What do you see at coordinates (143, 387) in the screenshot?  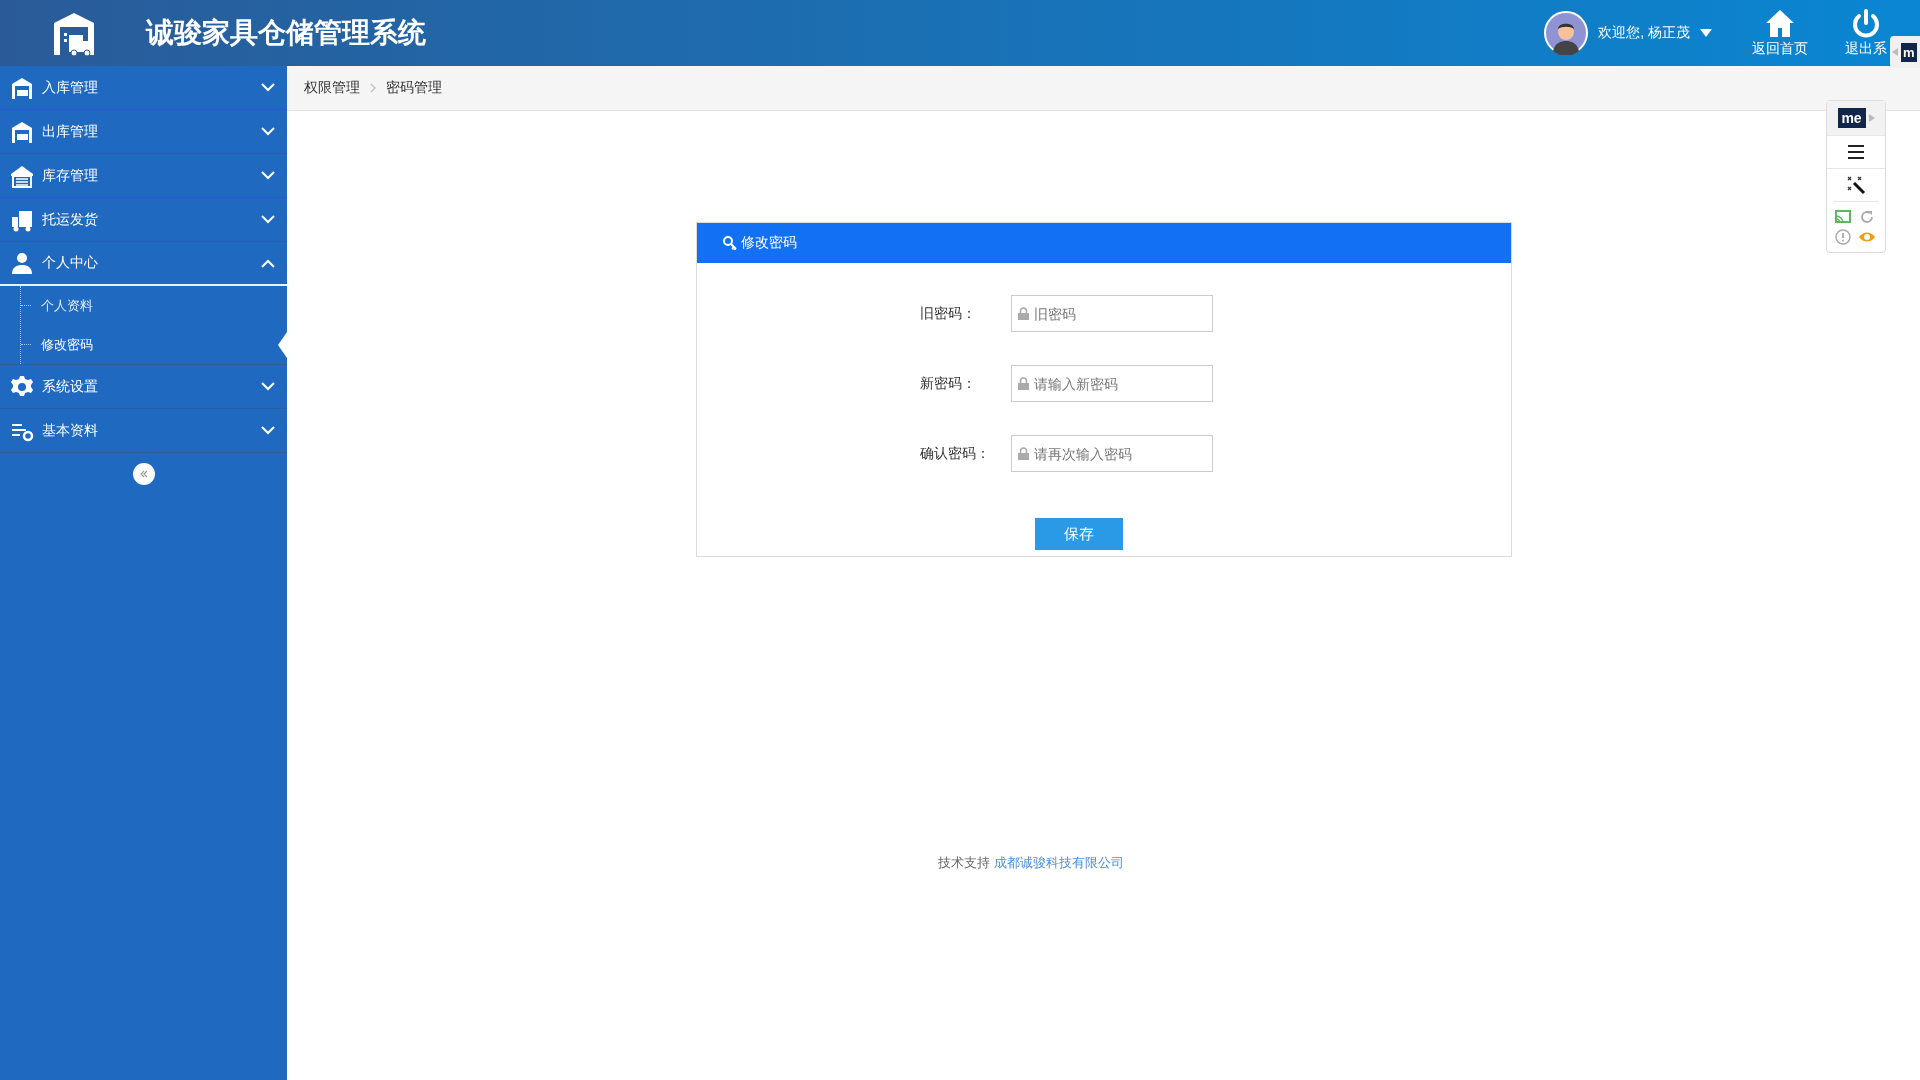 I see `sidebar-item: 系统设置` at bounding box center [143, 387].